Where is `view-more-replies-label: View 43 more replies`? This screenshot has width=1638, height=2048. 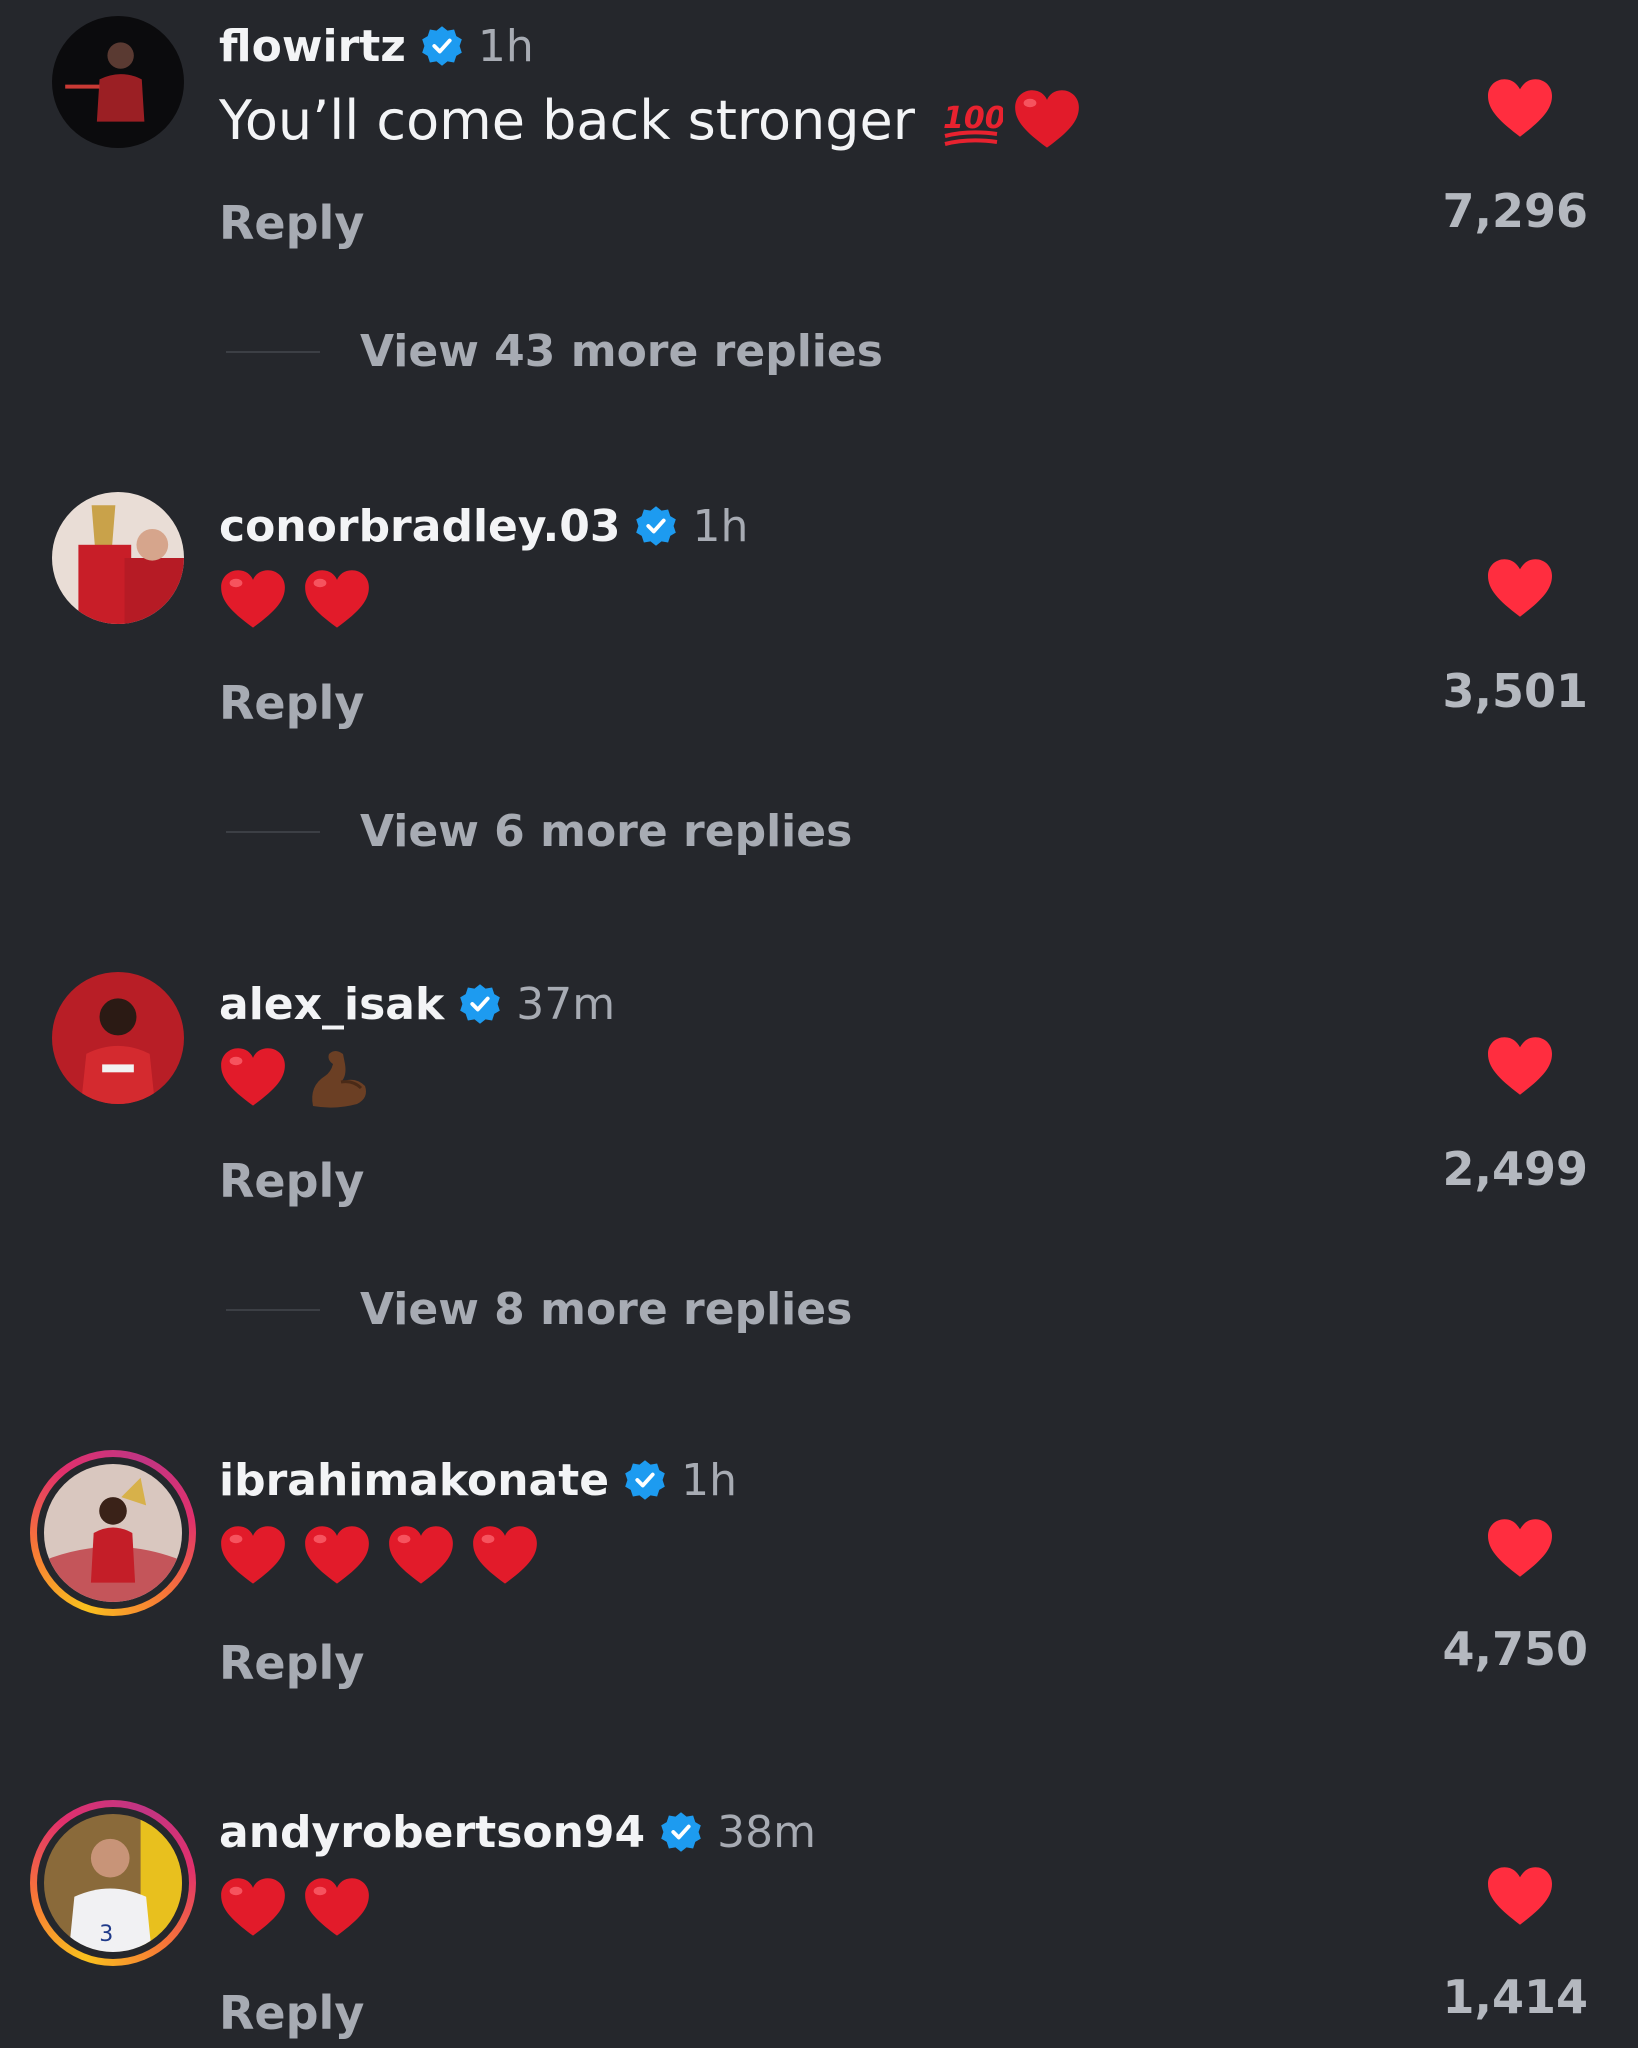
view-more-replies-label: View 43 more replies is located at coordinates (621, 351).